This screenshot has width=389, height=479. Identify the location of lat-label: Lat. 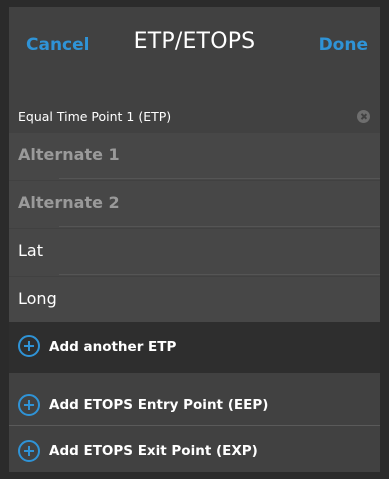
(30, 250).